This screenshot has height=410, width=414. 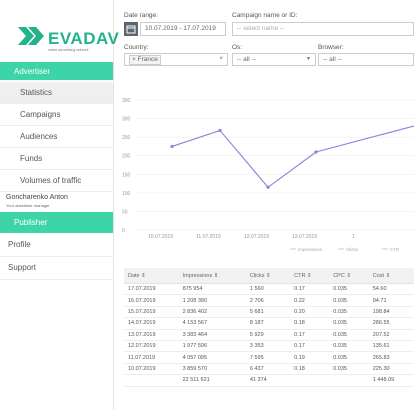 What do you see at coordinates (292, 157) in the screenshot?
I see `impressions-series-line` at bounding box center [292, 157].